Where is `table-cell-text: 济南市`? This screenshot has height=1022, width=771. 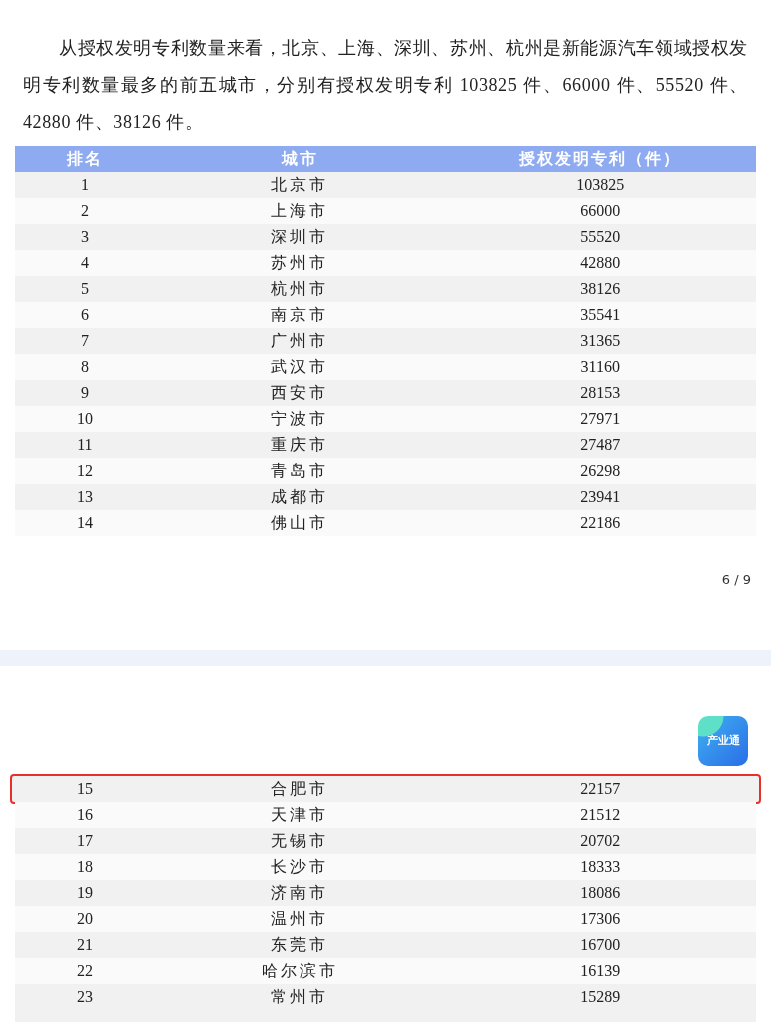
table-cell-text: 济南市 is located at coordinates (300, 893).